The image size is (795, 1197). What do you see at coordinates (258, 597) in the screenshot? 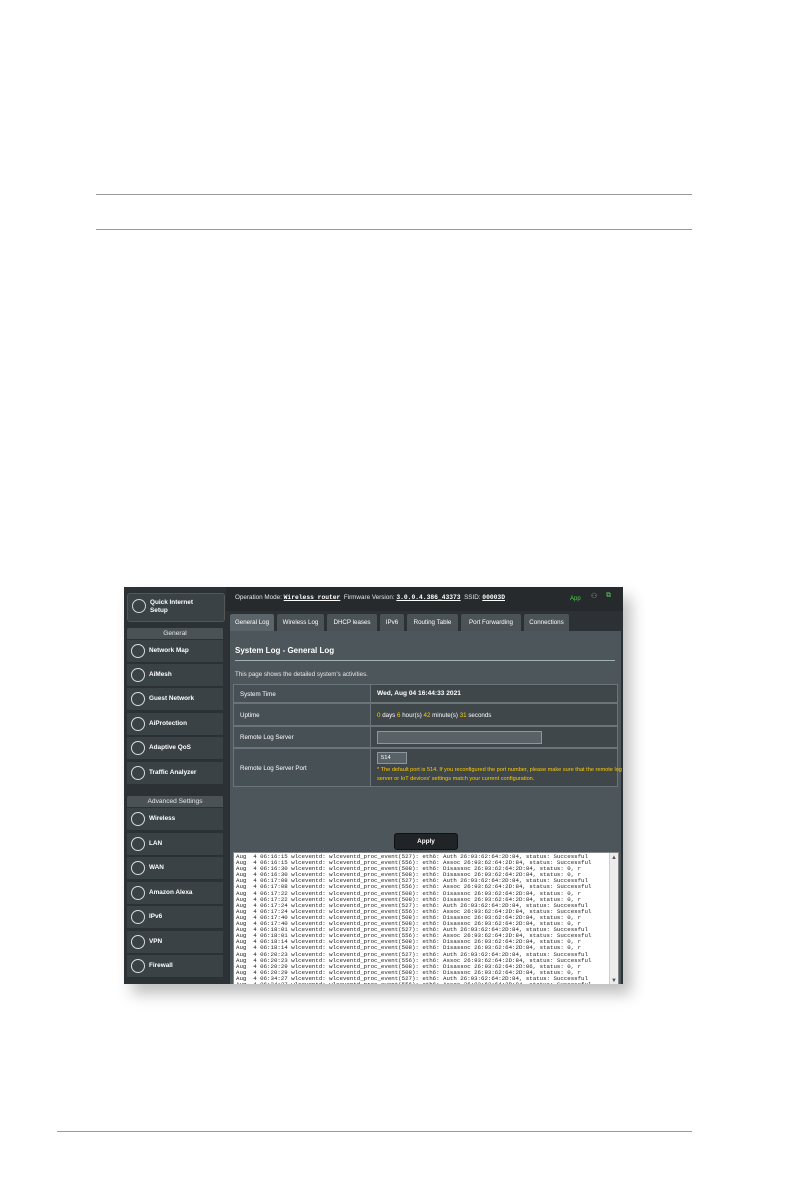
I see `mode-label: Operation Mode:` at bounding box center [258, 597].